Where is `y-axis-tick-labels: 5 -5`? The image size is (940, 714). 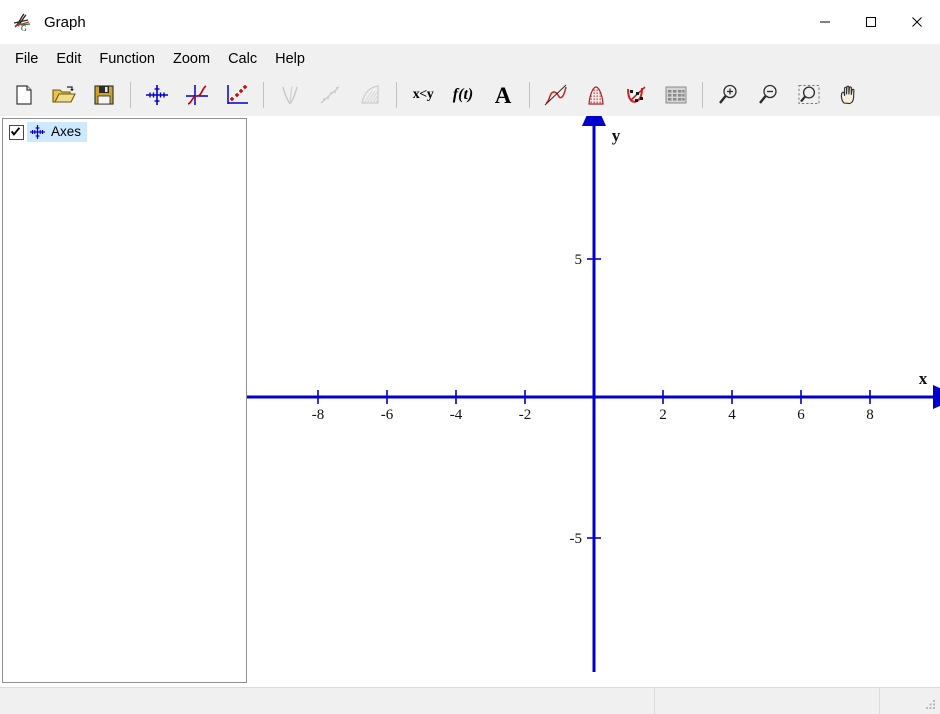
y-axis-tick-labels: 5 -5 is located at coordinates (576, 399).